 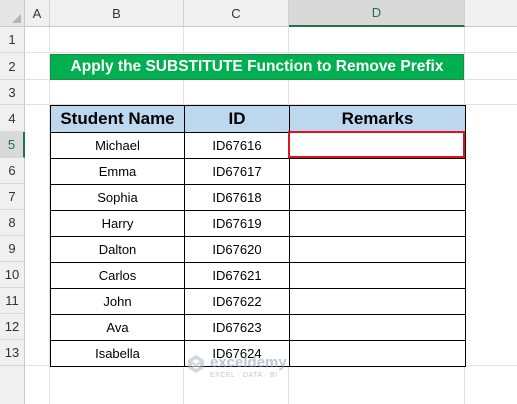 I want to click on table-row: Harry ID67619, so click(x=258, y=223).